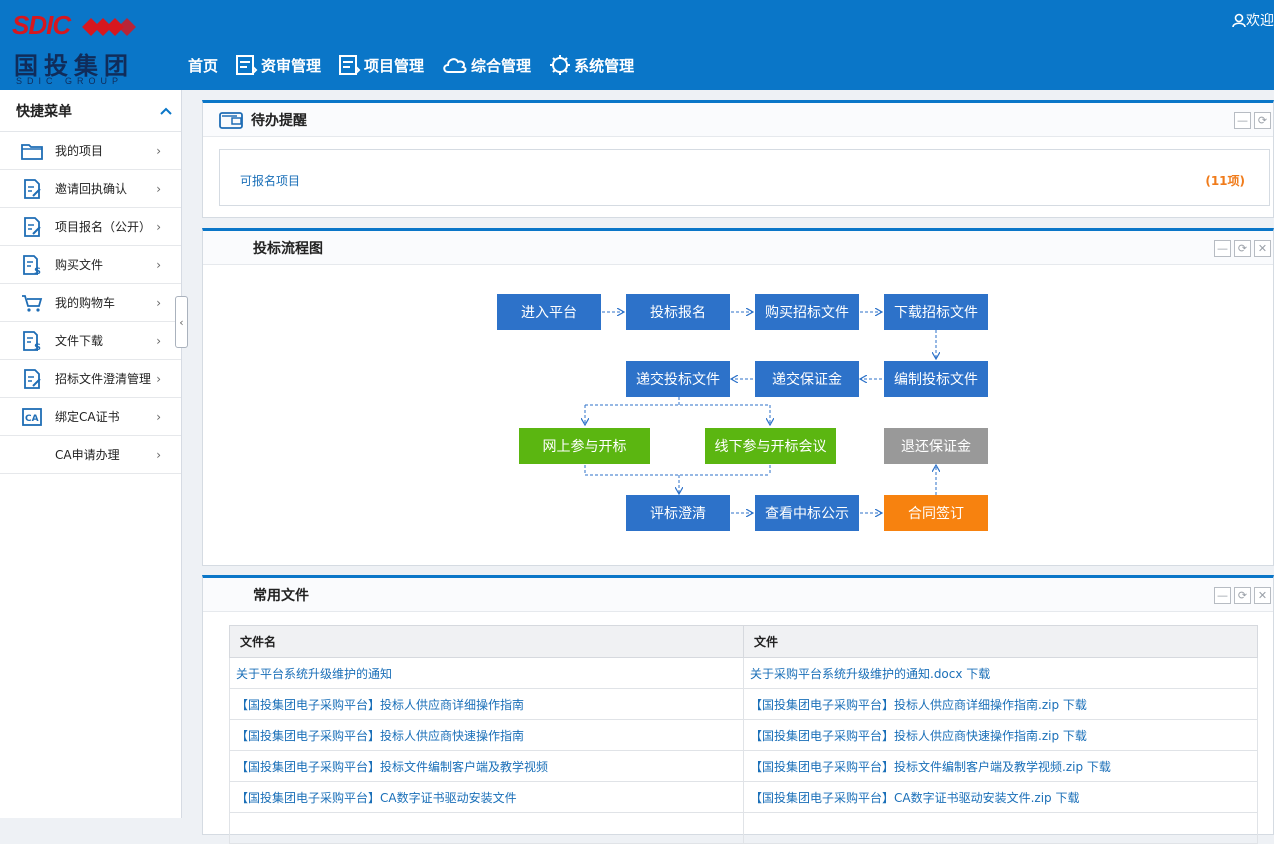  I want to click on gear-icon, so click(560, 65).